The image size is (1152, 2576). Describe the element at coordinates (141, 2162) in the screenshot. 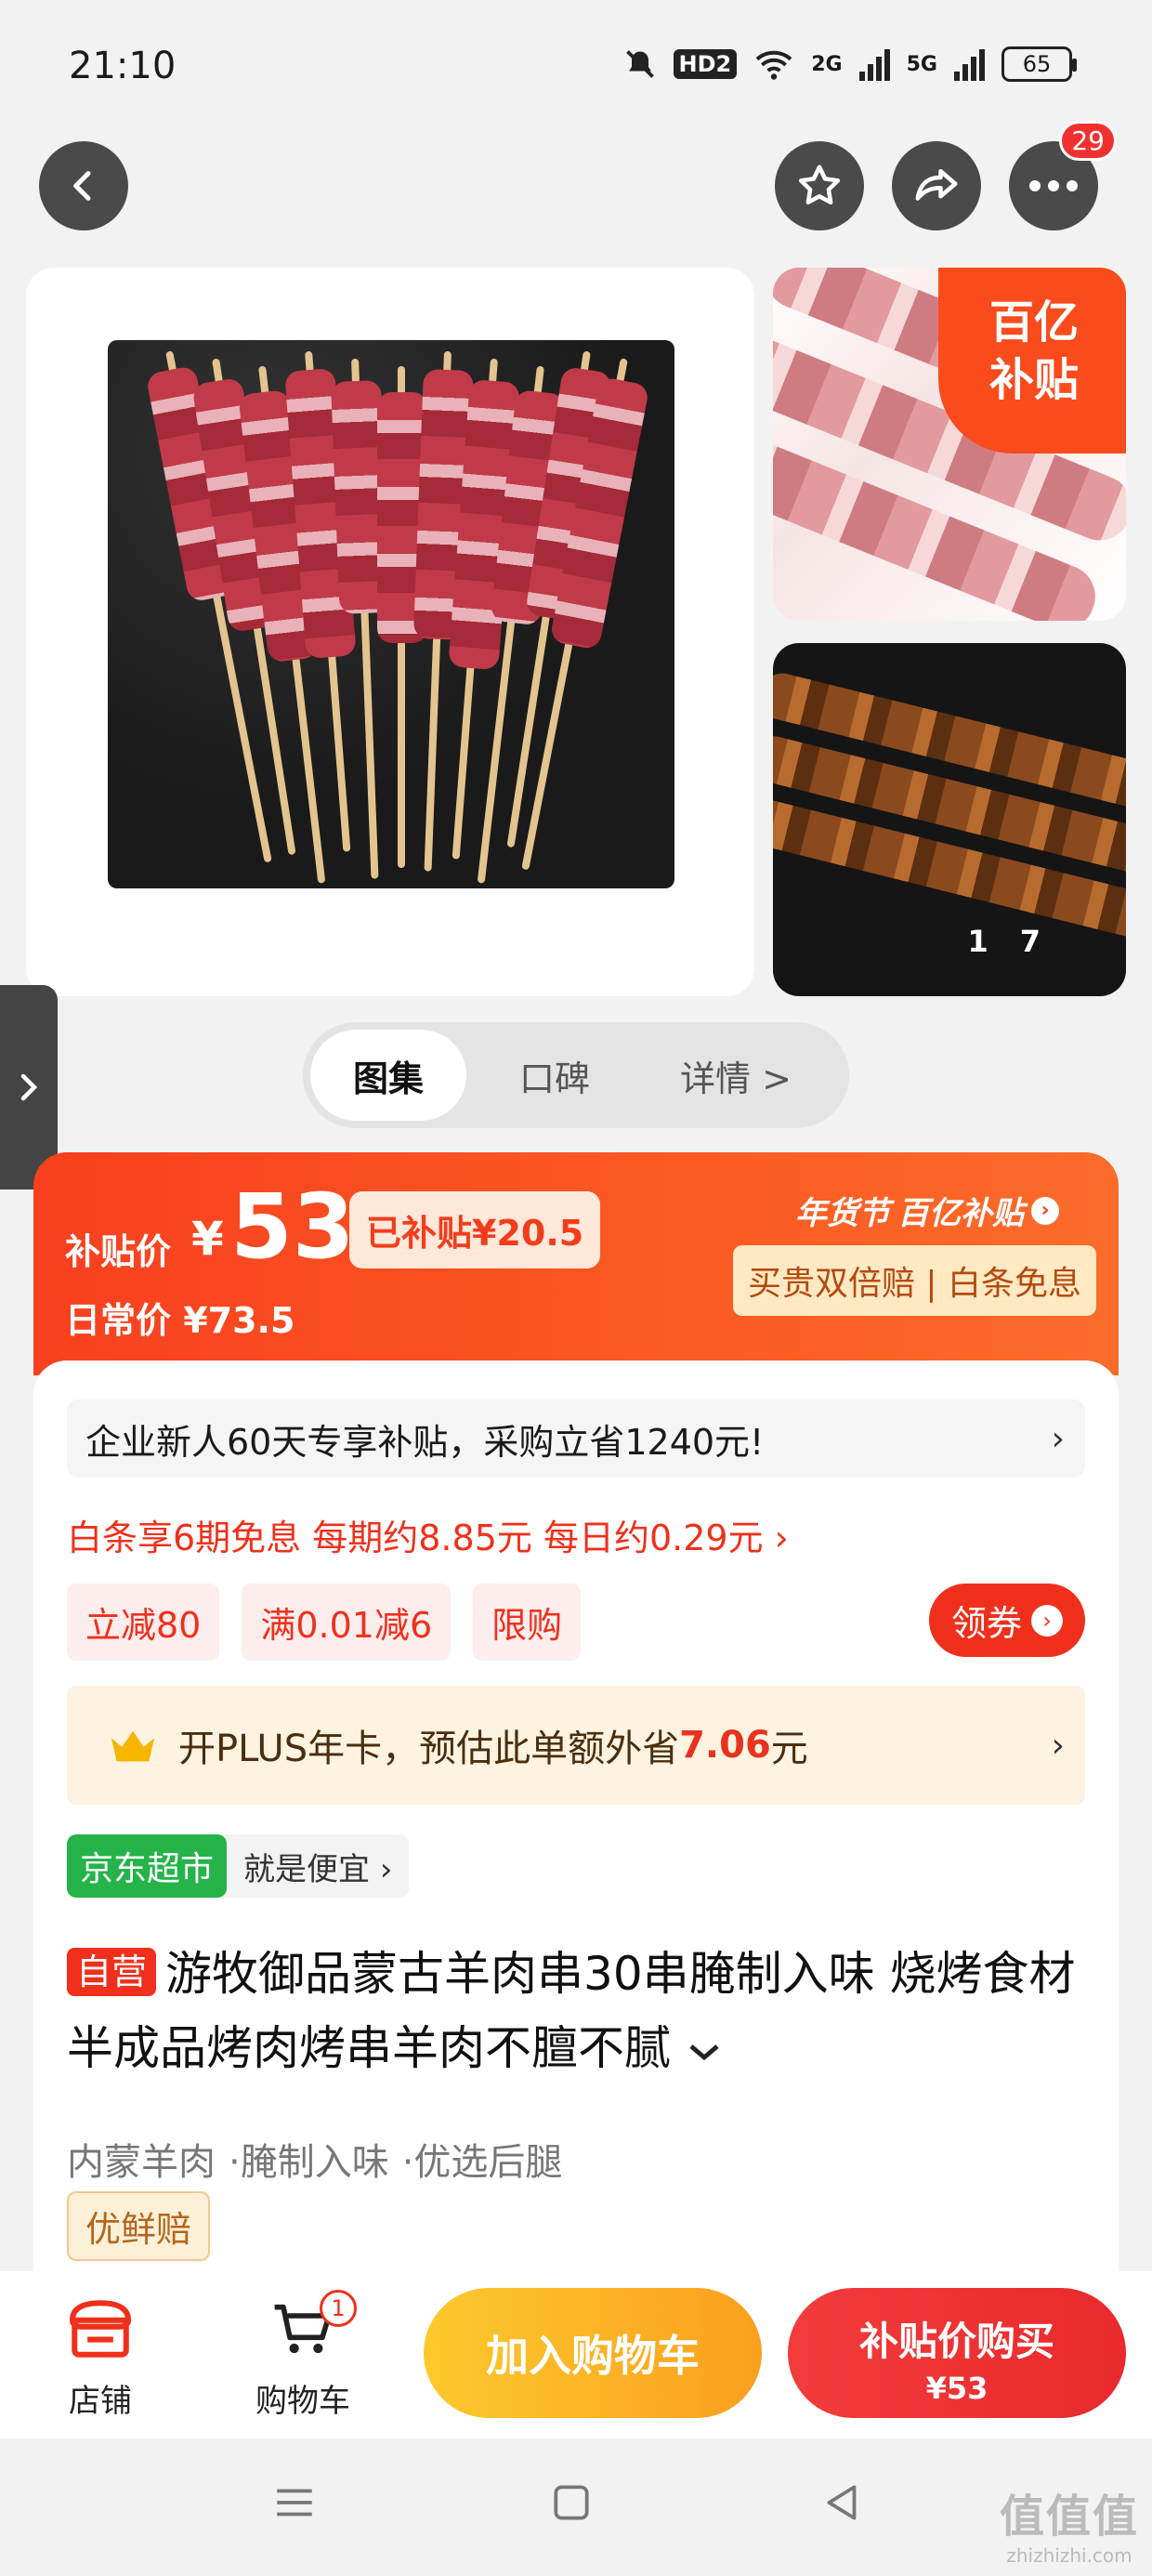

I see `feature-item: 内蒙羊肉` at that location.